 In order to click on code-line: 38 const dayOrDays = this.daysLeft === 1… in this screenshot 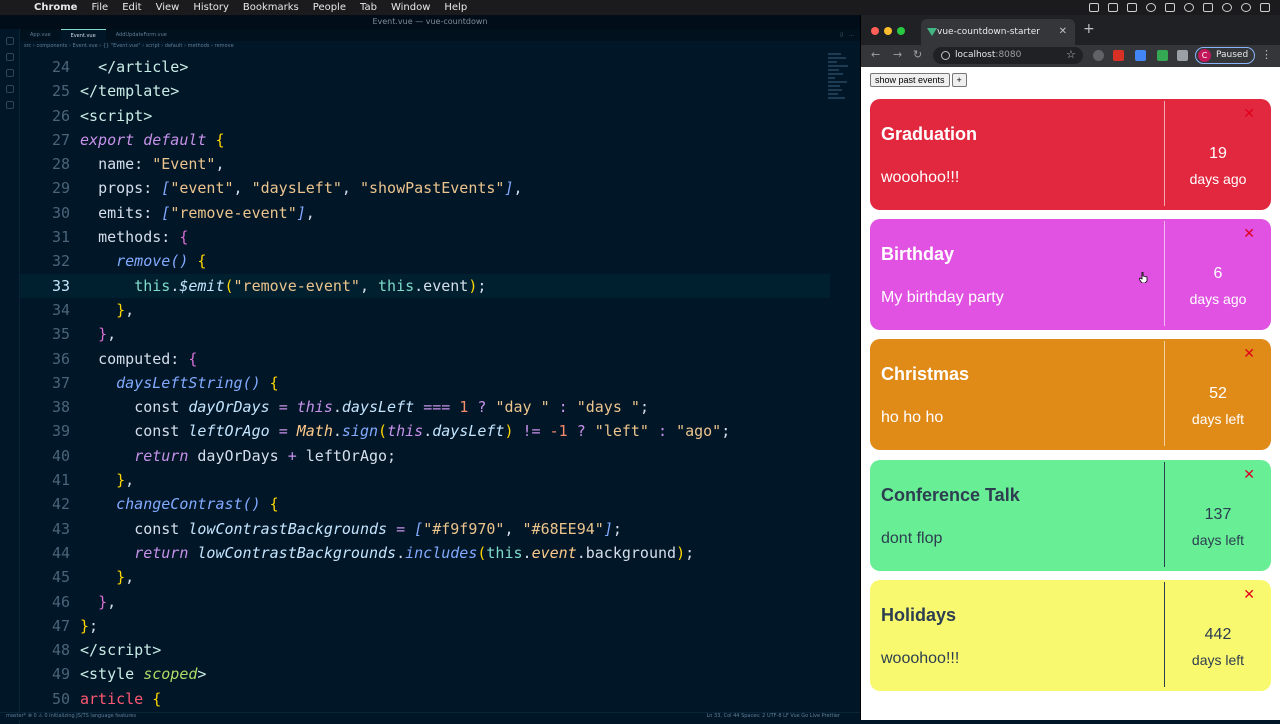, I will do `click(425, 407)`.